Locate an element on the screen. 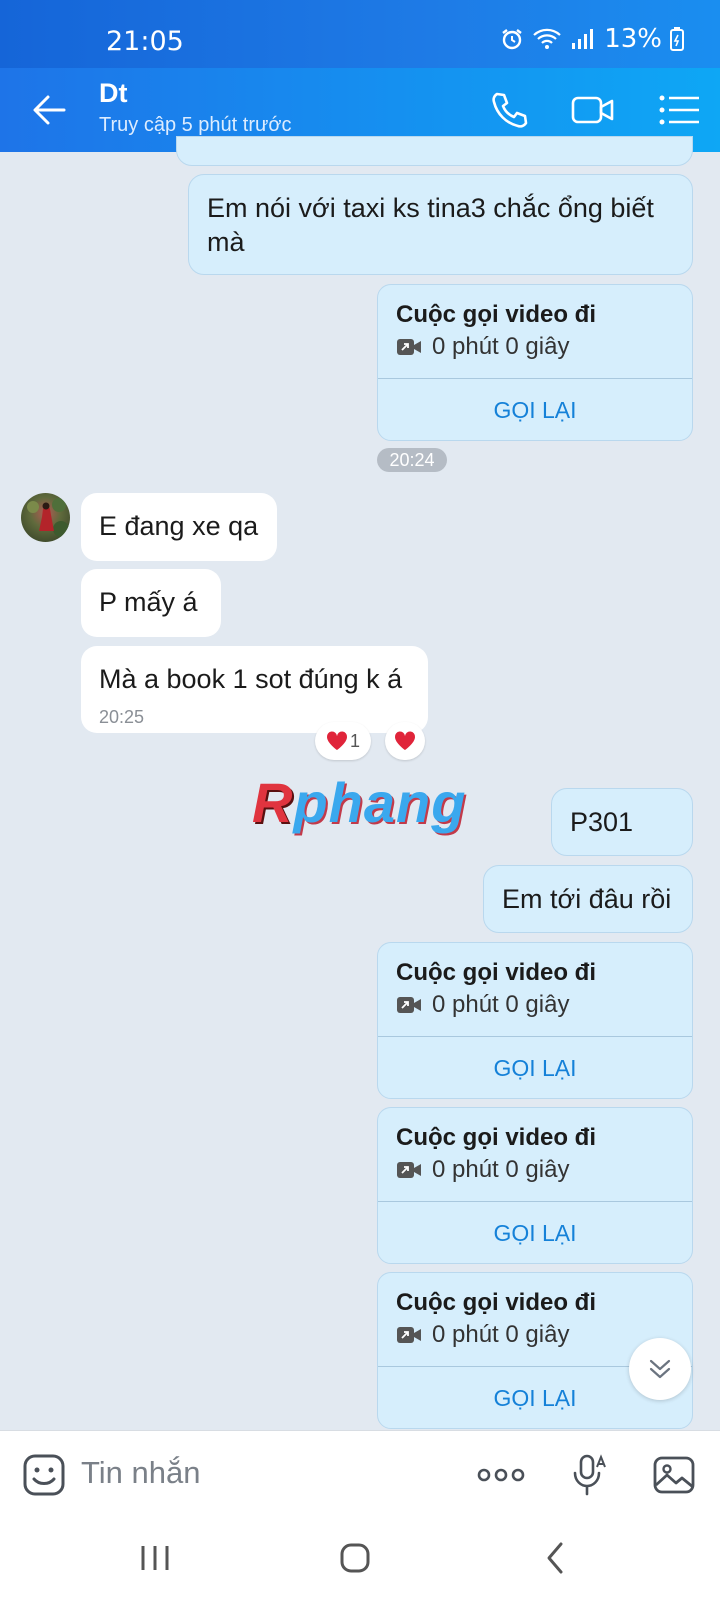 This screenshot has width=720, height=1600. arrow-left-icon is located at coordinates (50, 110).